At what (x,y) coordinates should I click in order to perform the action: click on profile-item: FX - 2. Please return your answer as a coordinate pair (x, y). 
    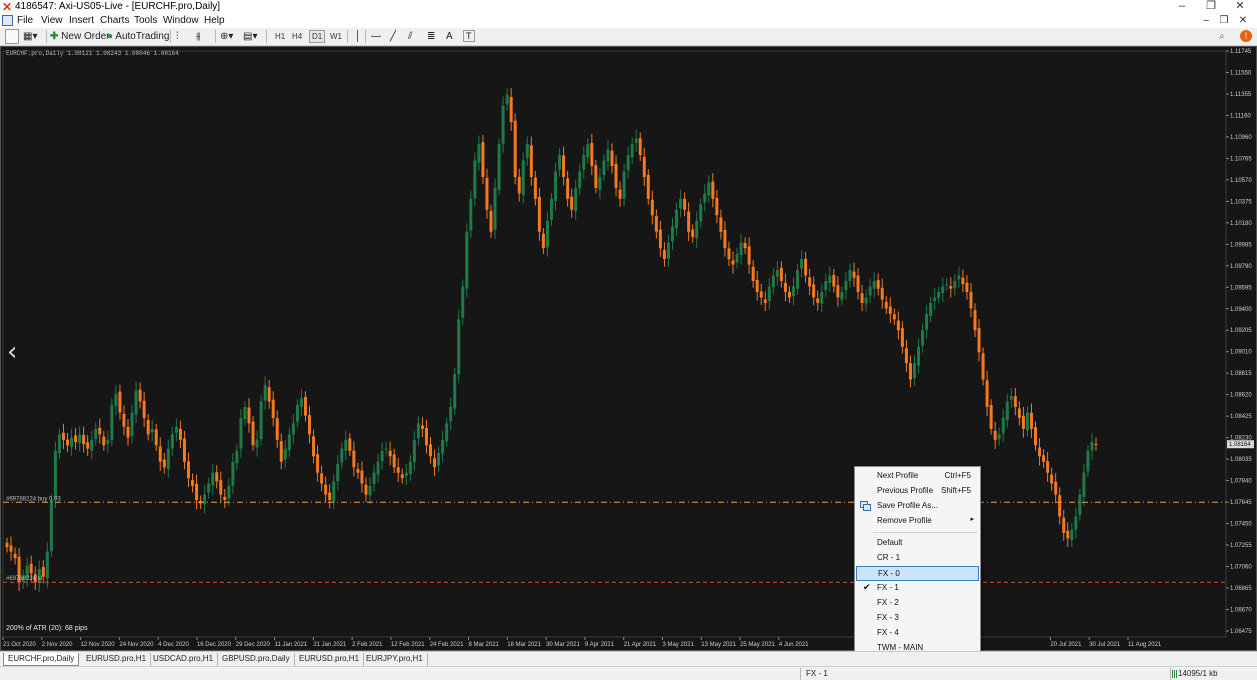
    Looking at the image, I should click on (917, 603).